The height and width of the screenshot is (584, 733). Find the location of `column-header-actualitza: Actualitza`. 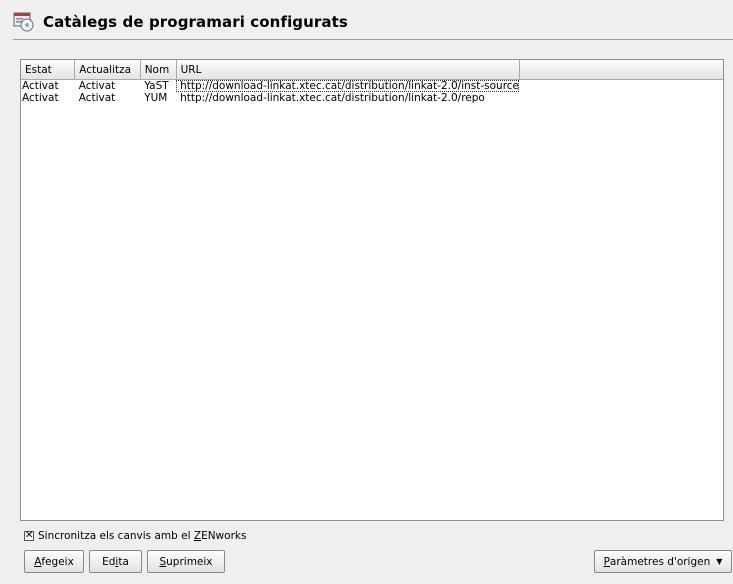

column-header-actualitza: Actualitza is located at coordinates (107, 70).